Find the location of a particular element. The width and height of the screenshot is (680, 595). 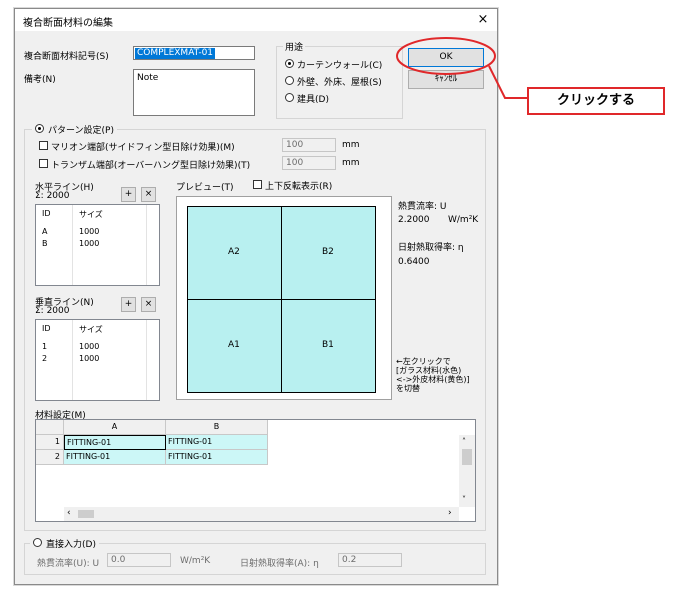

callout-box: クリックする is located at coordinates (596, 101).